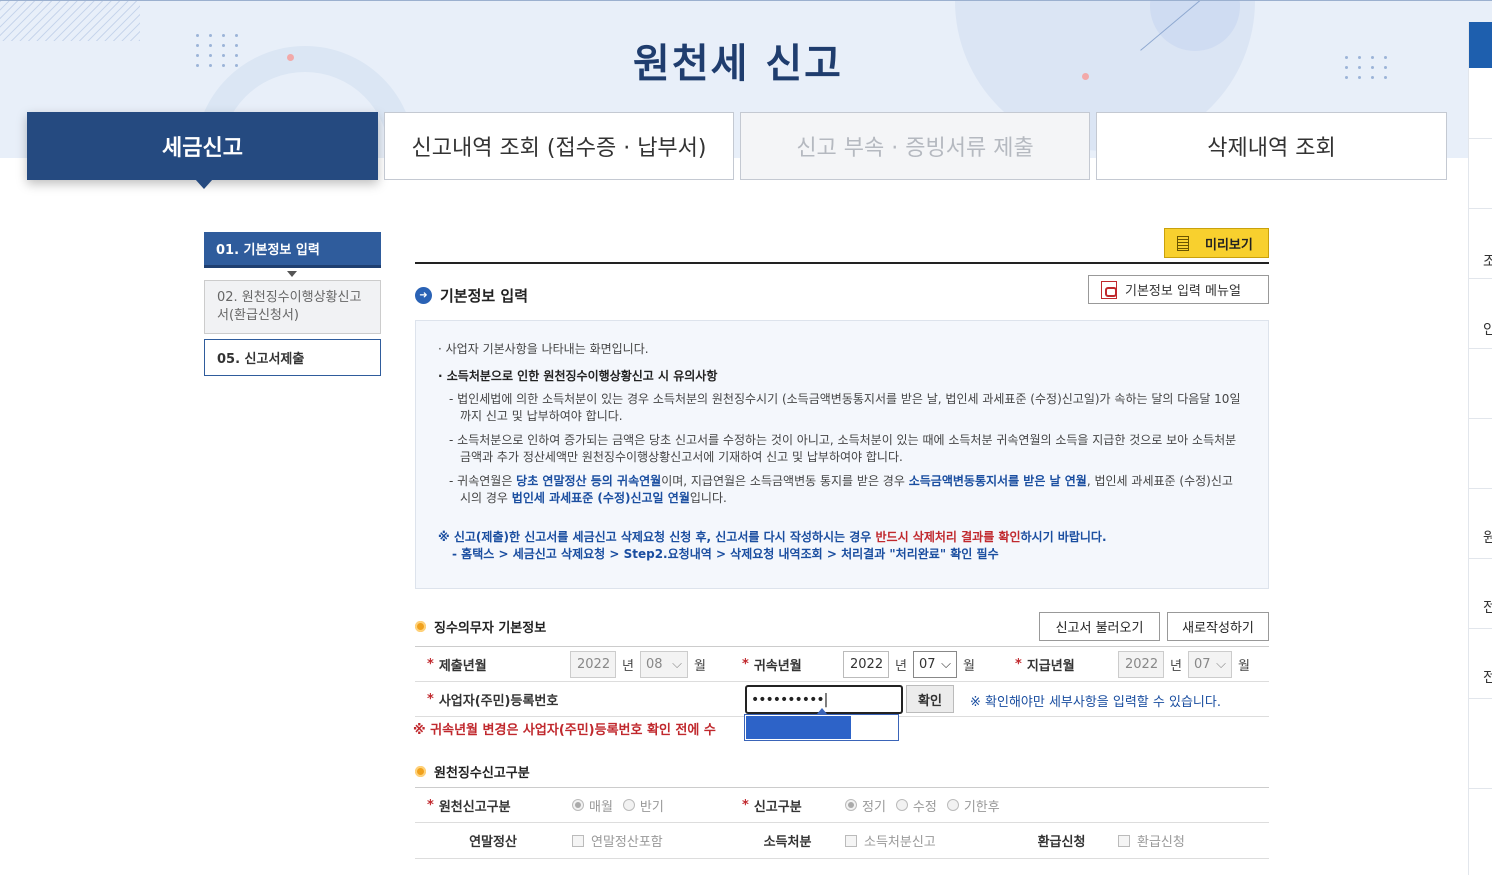 This screenshot has height=875, width=1492. I want to click on tab-report-history: 신고내역 조회 (접수증 · 납부서), so click(559, 146).